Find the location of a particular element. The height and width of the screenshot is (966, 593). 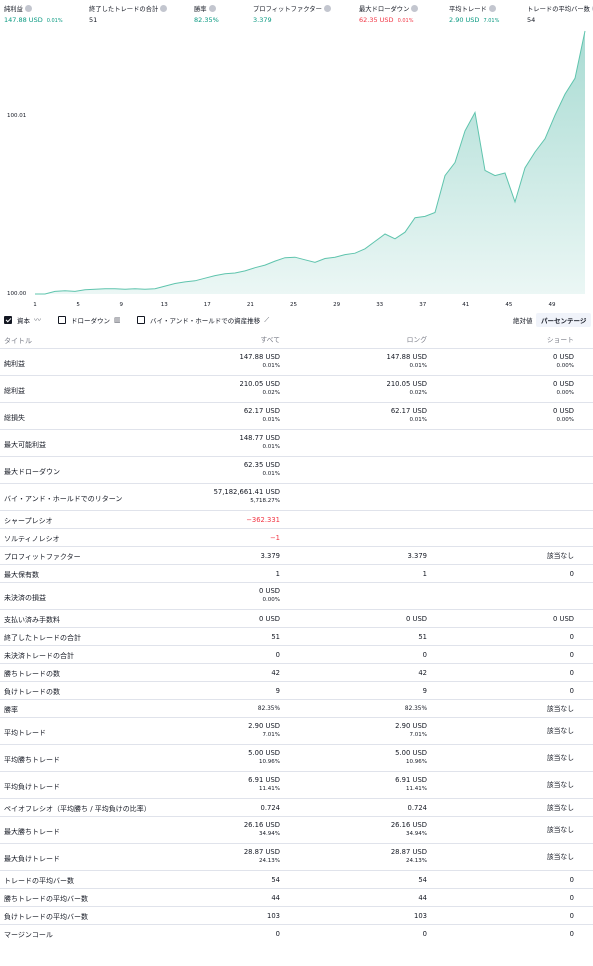

summary-stat-label-text: 平均トレード is located at coordinates (468, 9).